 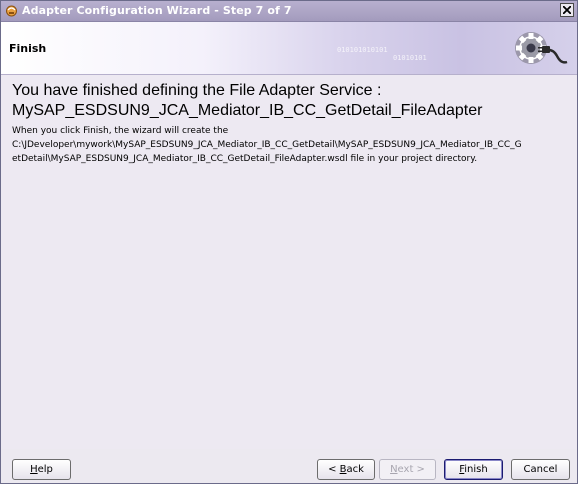 What do you see at coordinates (394, 469) in the screenshot?
I see `next-mnemonic: N` at bounding box center [394, 469].